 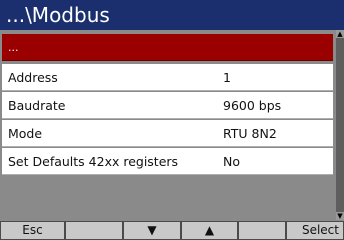 What do you see at coordinates (167, 105) in the screenshot?
I see `list-item-baudrate: Baudrate 9600 bps` at bounding box center [167, 105].